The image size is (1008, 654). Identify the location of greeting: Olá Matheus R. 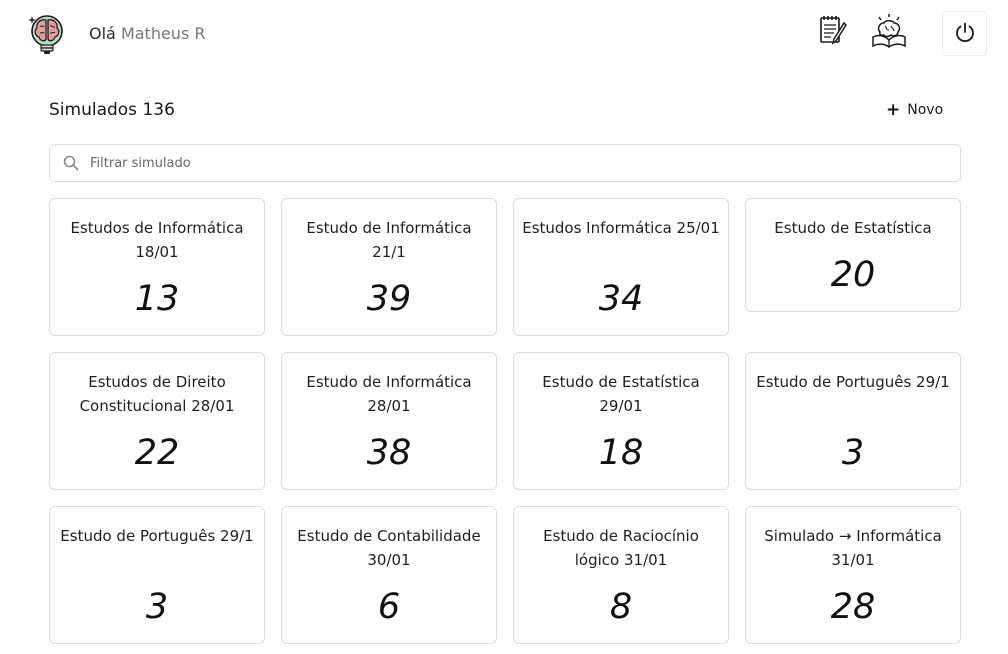
(147, 34).